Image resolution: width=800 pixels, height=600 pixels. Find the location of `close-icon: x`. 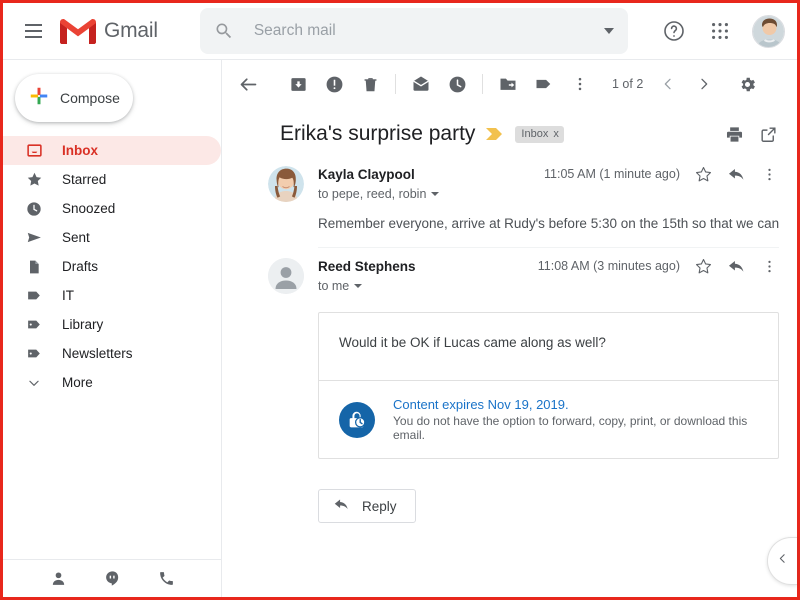

close-icon: x is located at coordinates (556, 134).